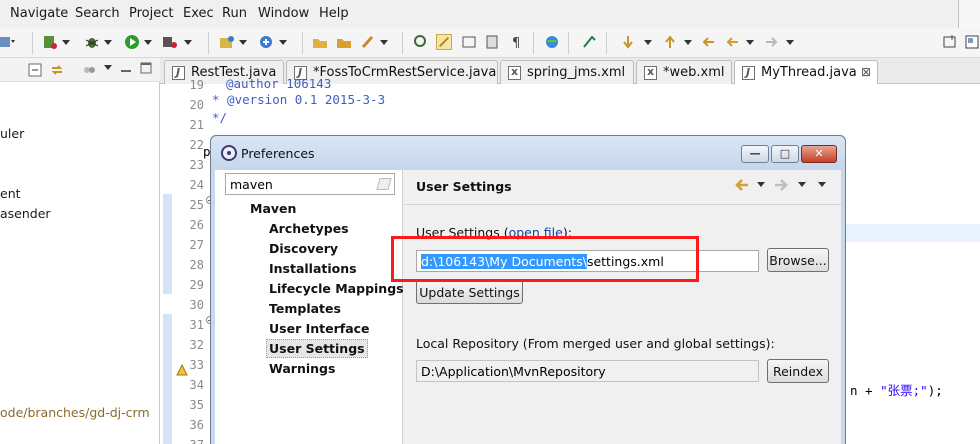  Describe the element at coordinates (108, 43) in the screenshot. I see `debug-dropdown-icon` at that location.